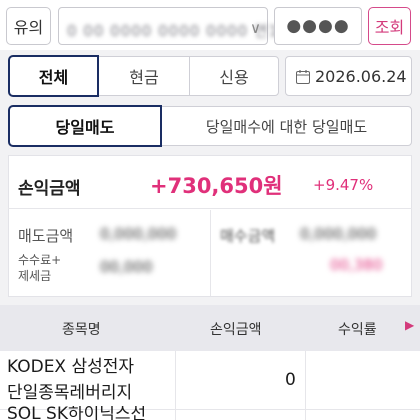 The image size is (420, 420). What do you see at coordinates (173, 31) in the screenshot?
I see `account-number: 0 00 0000 0000 0000 연1` at bounding box center [173, 31].